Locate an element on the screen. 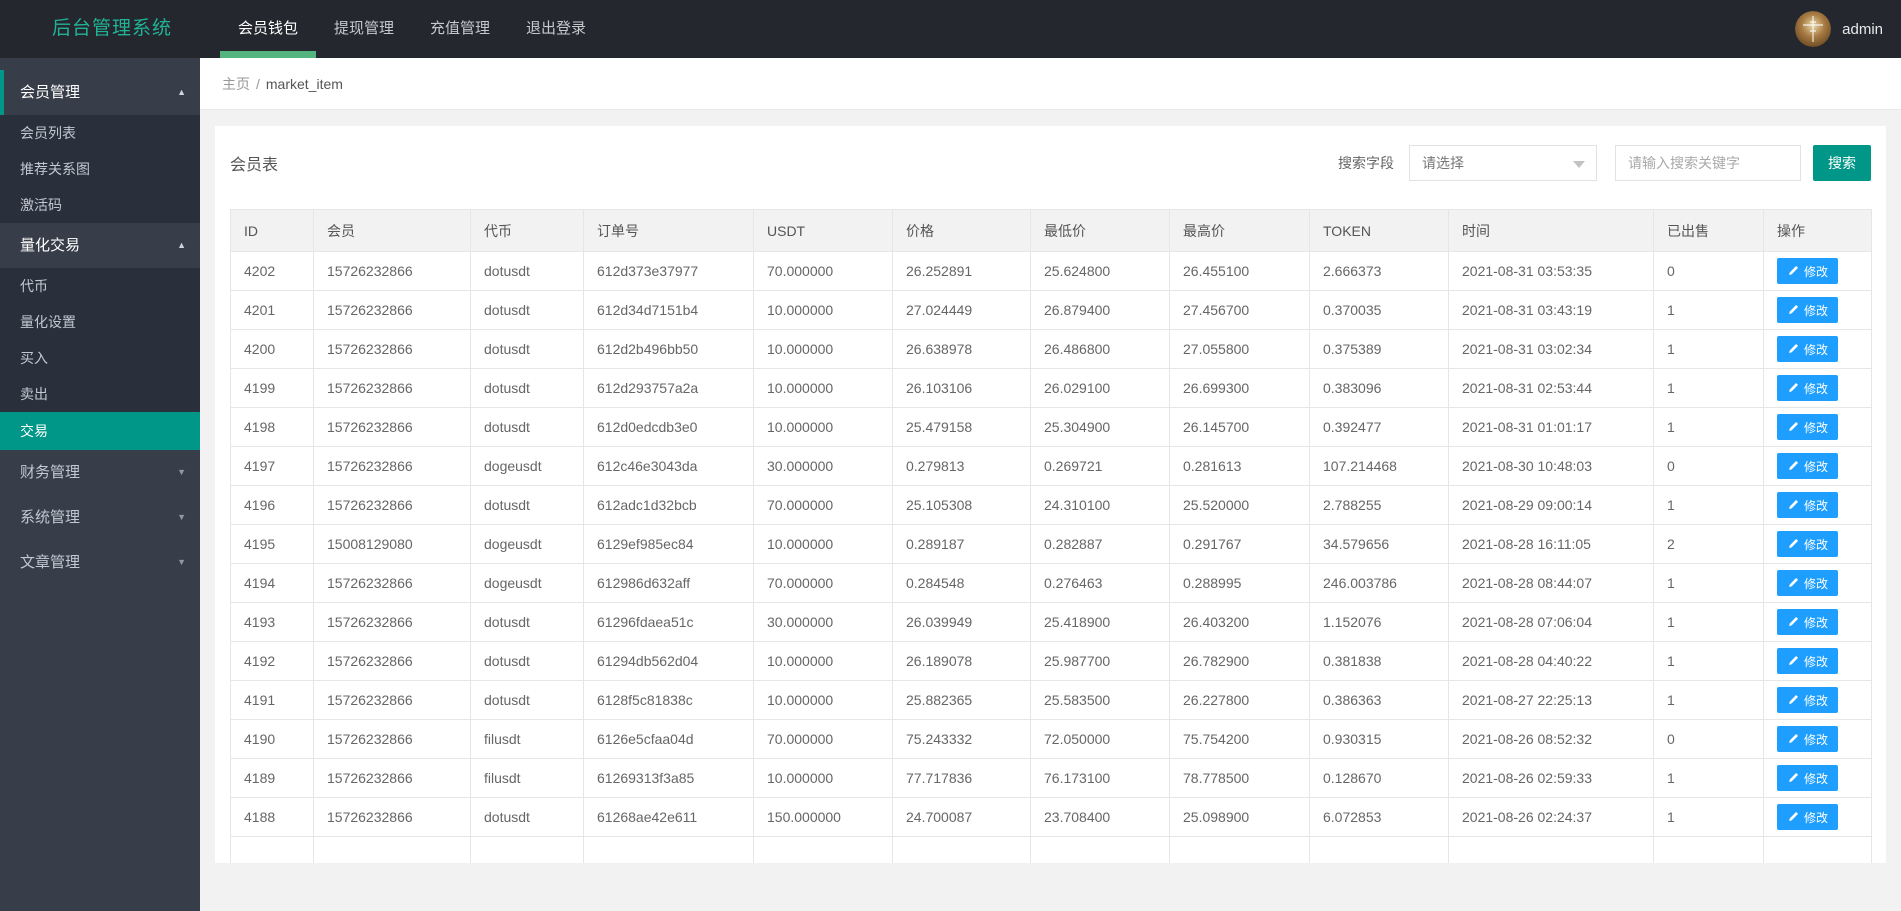  table-row-partial is located at coordinates (1051, 849).